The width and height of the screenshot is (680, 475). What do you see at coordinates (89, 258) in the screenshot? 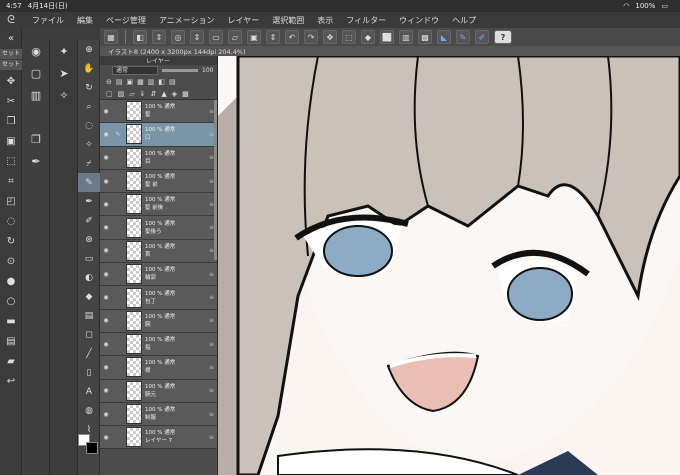
I see `eraser-icon: ▭` at bounding box center [89, 258].